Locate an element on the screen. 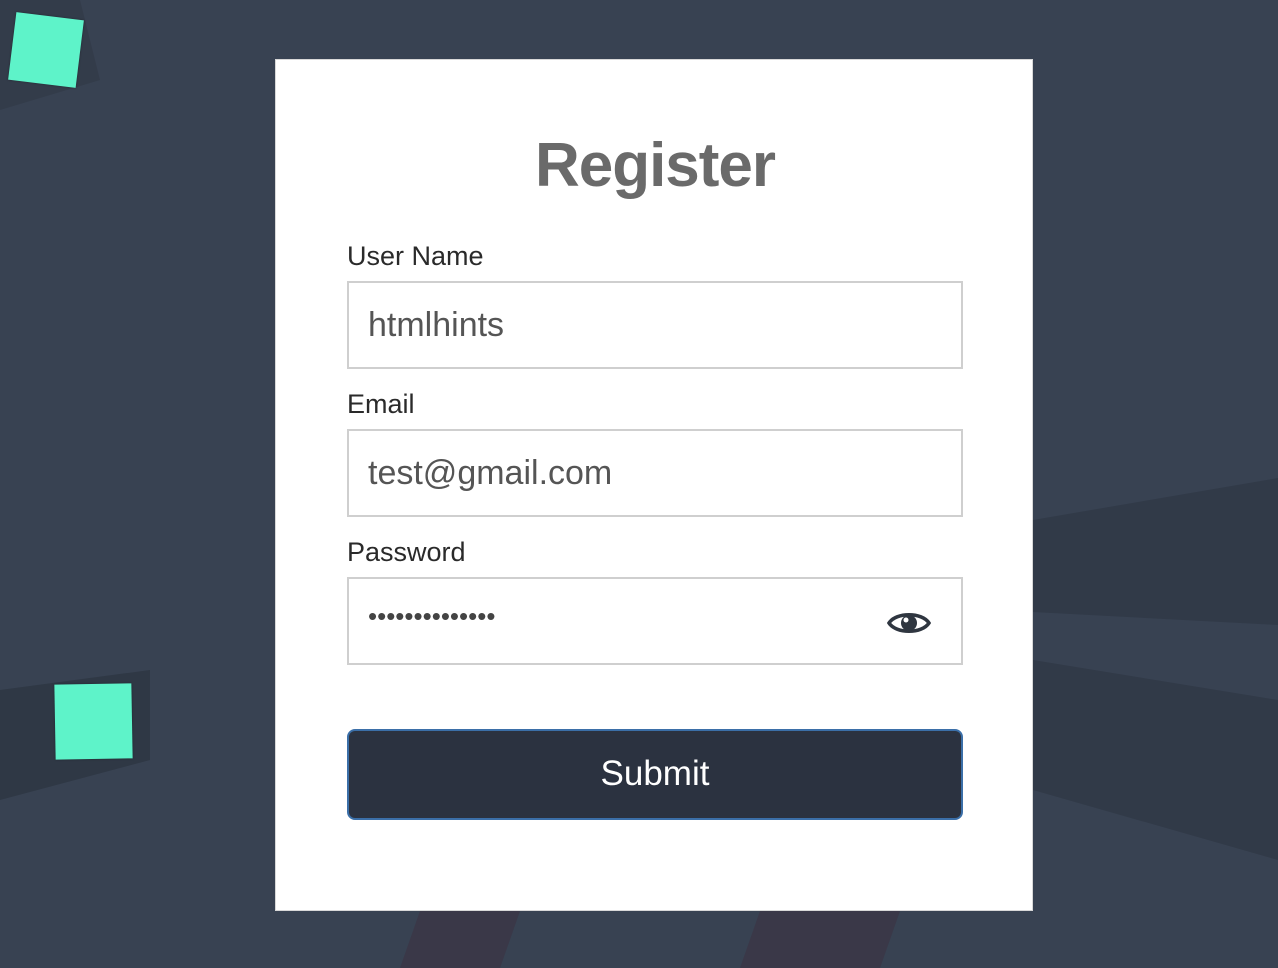 The width and height of the screenshot is (1278, 968). email-label: Email is located at coordinates (381, 404).